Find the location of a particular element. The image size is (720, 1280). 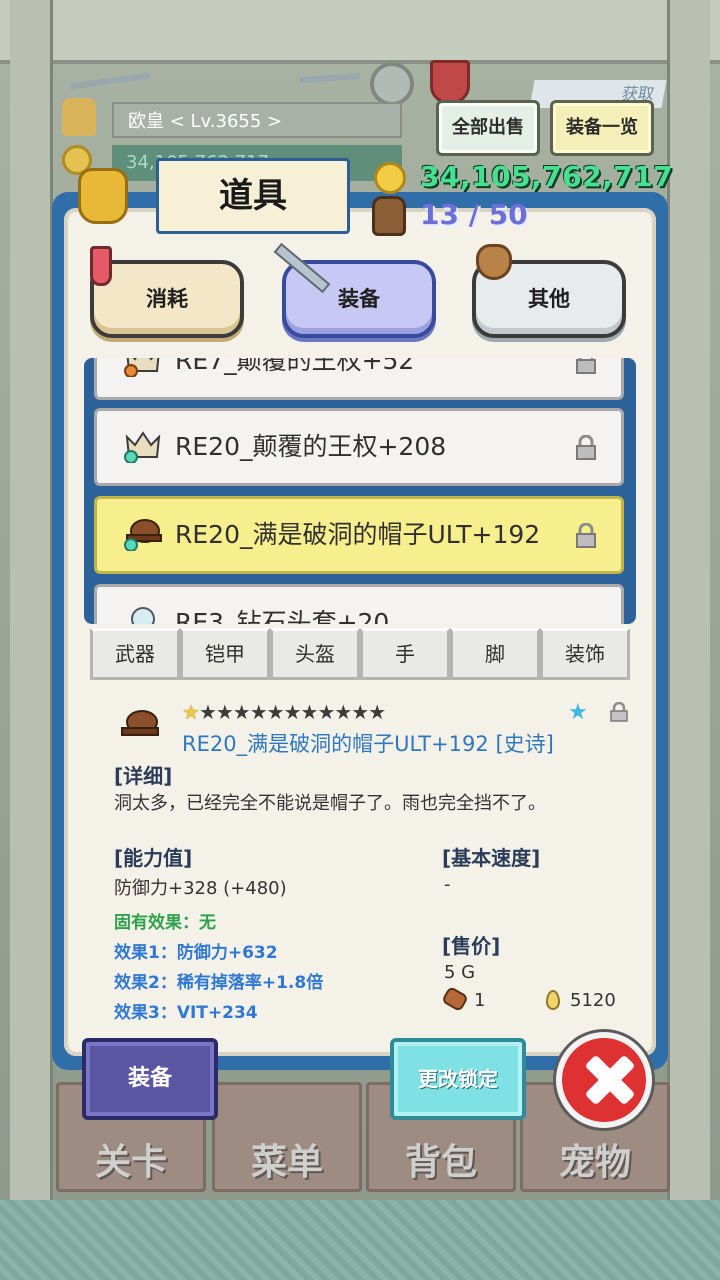

nav-menu-button: 菜单 is located at coordinates (287, 1137).